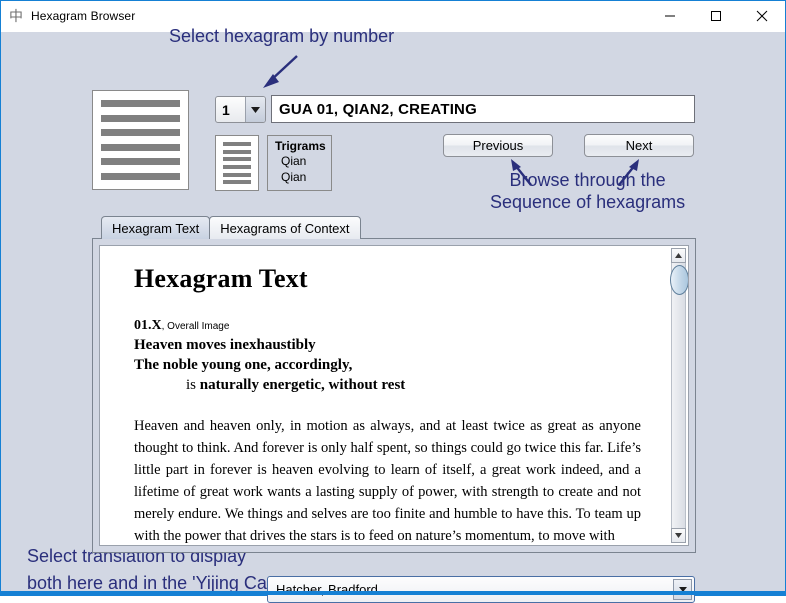  Describe the element at coordinates (221, 278) in the screenshot. I see `document-heading: Hexagram Text` at that location.